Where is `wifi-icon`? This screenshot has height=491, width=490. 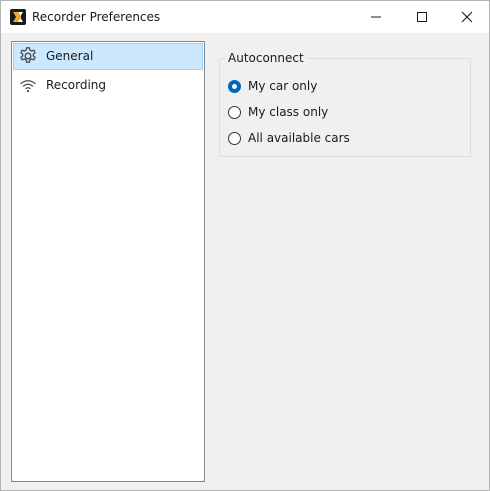 wifi-icon is located at coordinates (28, 86).